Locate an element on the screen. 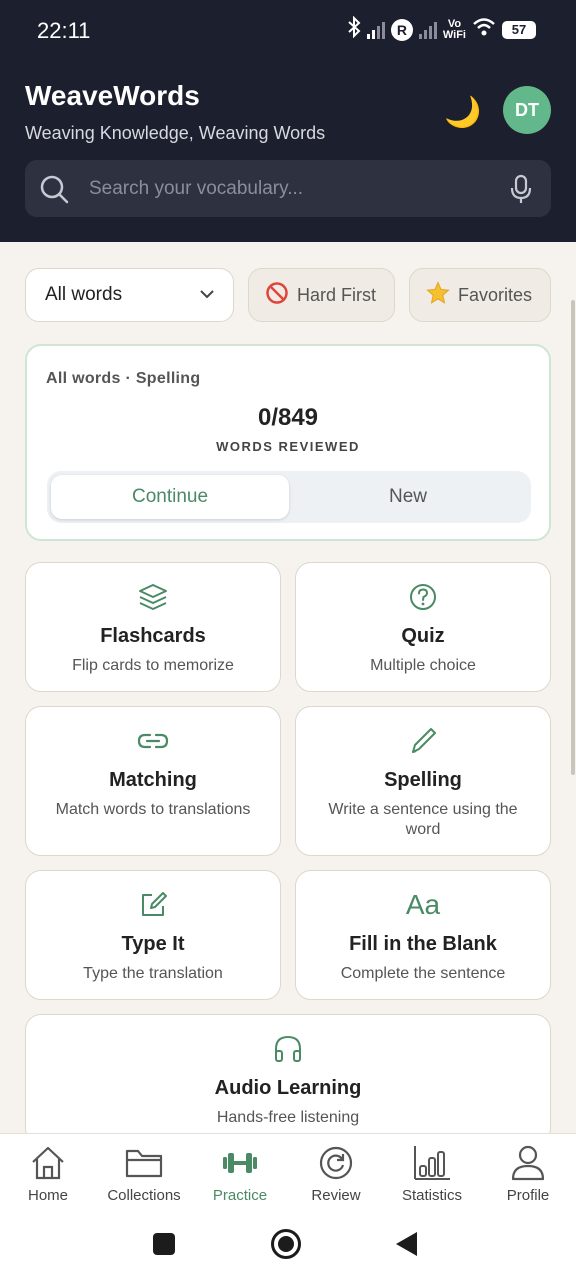 This screenshot has width=576, height=1280. nav-item-profile: Profile is located at coordinates (528, 1174).